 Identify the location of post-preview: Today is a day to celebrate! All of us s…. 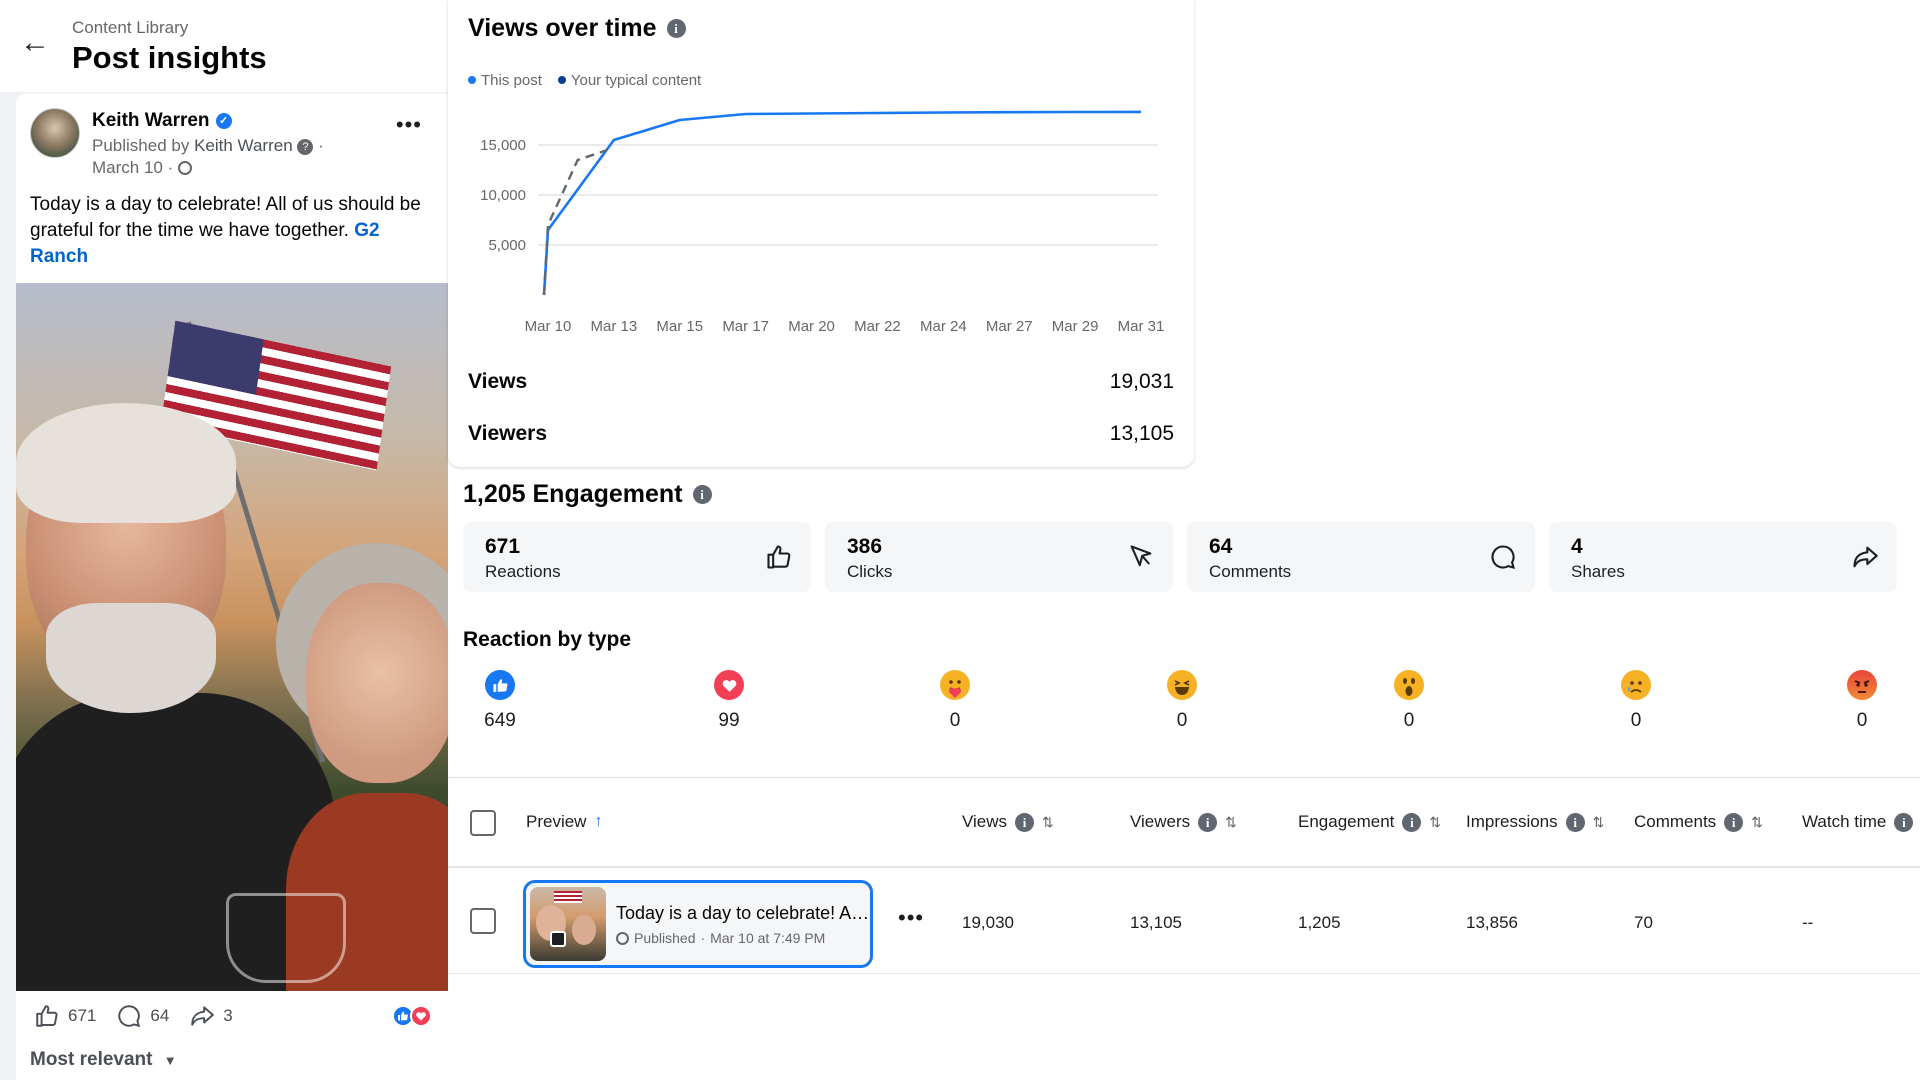
(698, 924).